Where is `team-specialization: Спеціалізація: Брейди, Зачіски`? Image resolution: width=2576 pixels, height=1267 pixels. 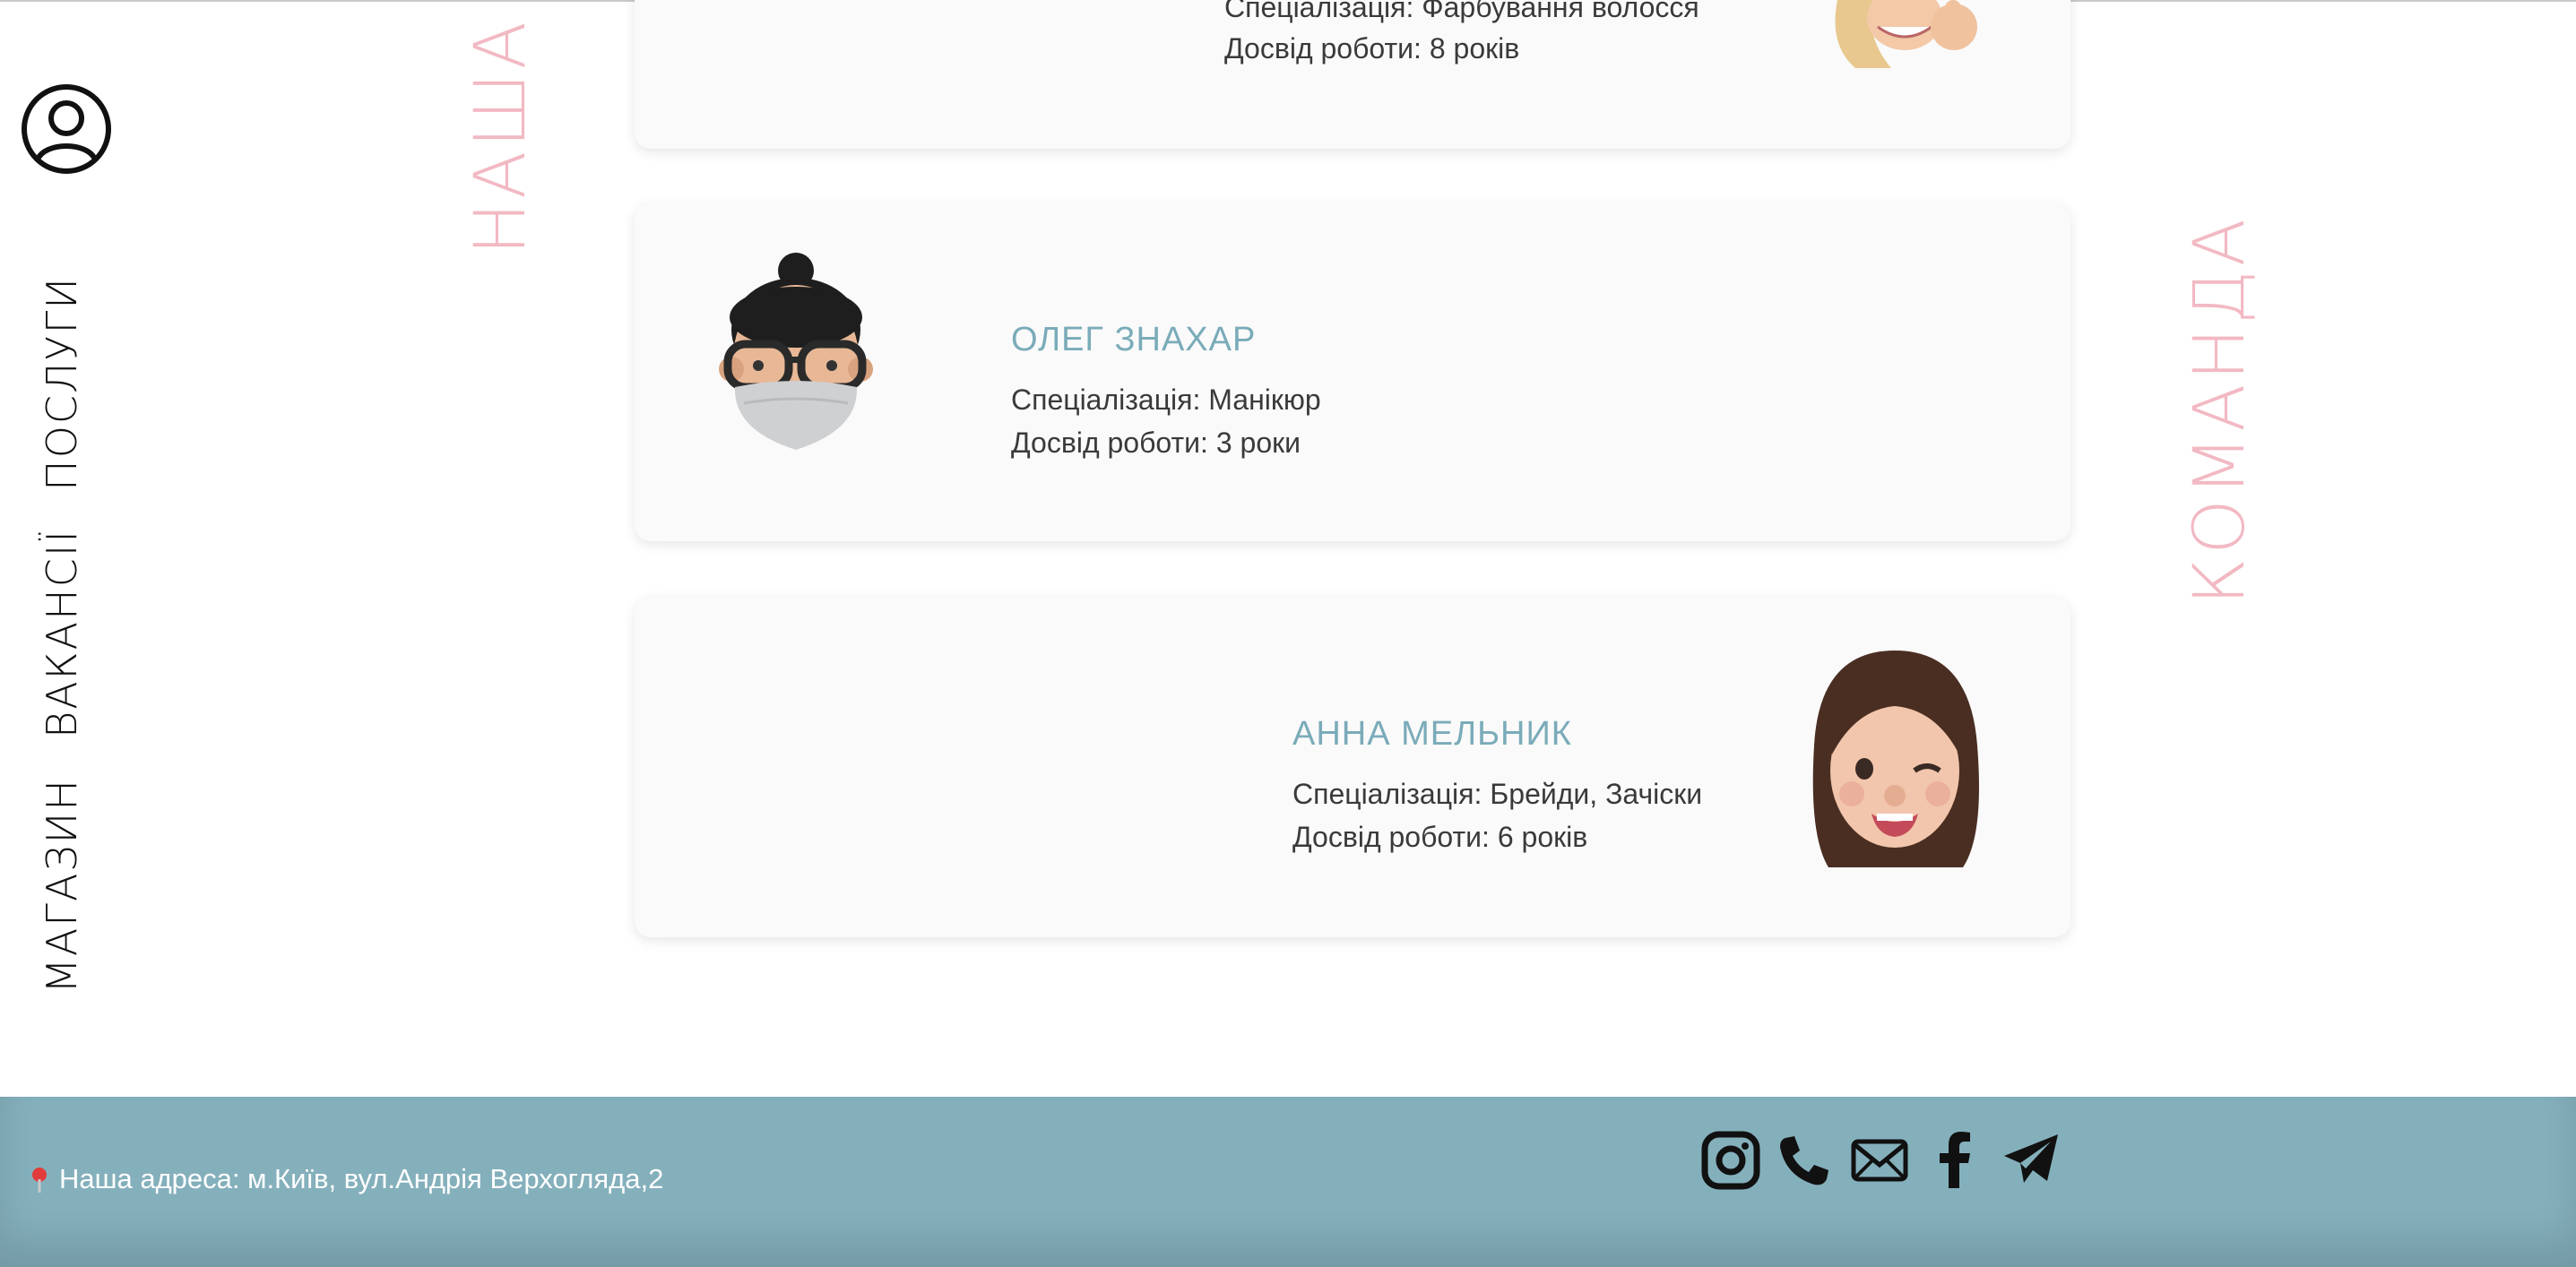 team-specialization: Спеціалізація: Брейди, Зачіски is located at coordinates (1497, 794).